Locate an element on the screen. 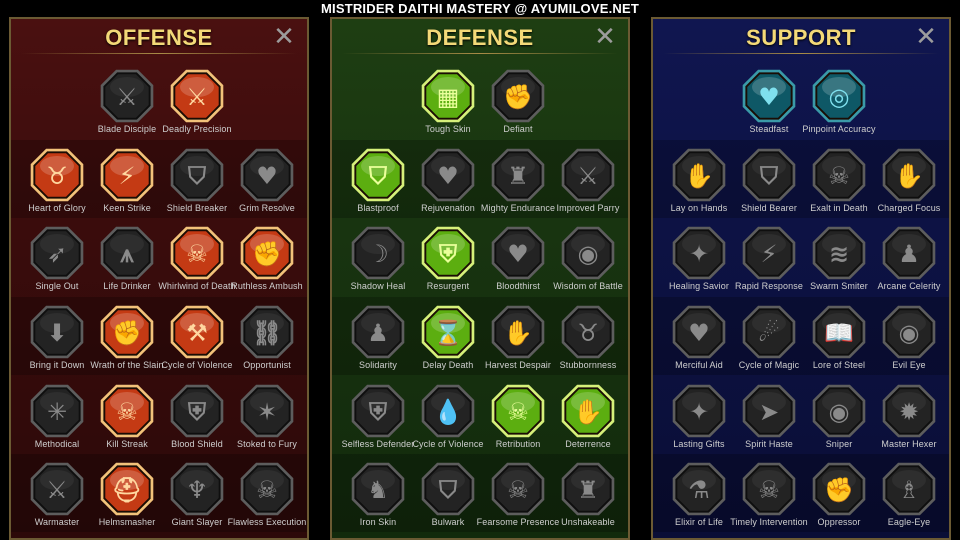 The image size is (960, 540). mastery-node: ☠ Whirlwind of Death is located at coordinates (197, 265).